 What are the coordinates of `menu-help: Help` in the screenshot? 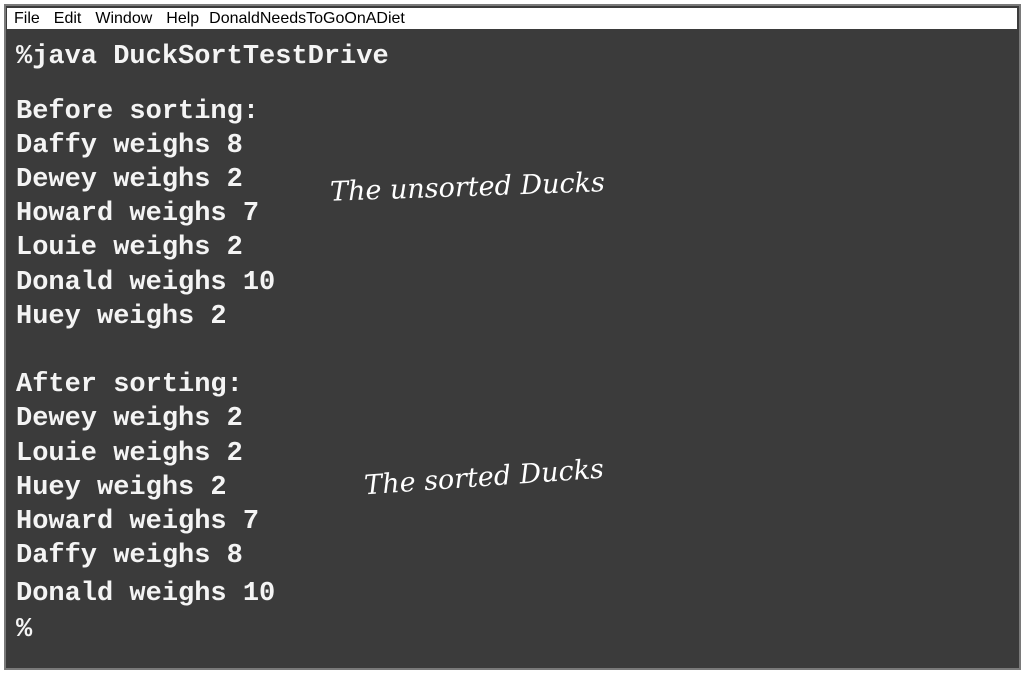 It's located at (182, 19).